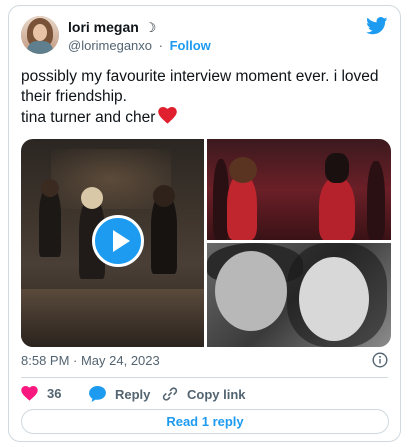 This screenshot has width=409, height=447. I want to click on copy-link-button: Copy link, so click(204, 394).